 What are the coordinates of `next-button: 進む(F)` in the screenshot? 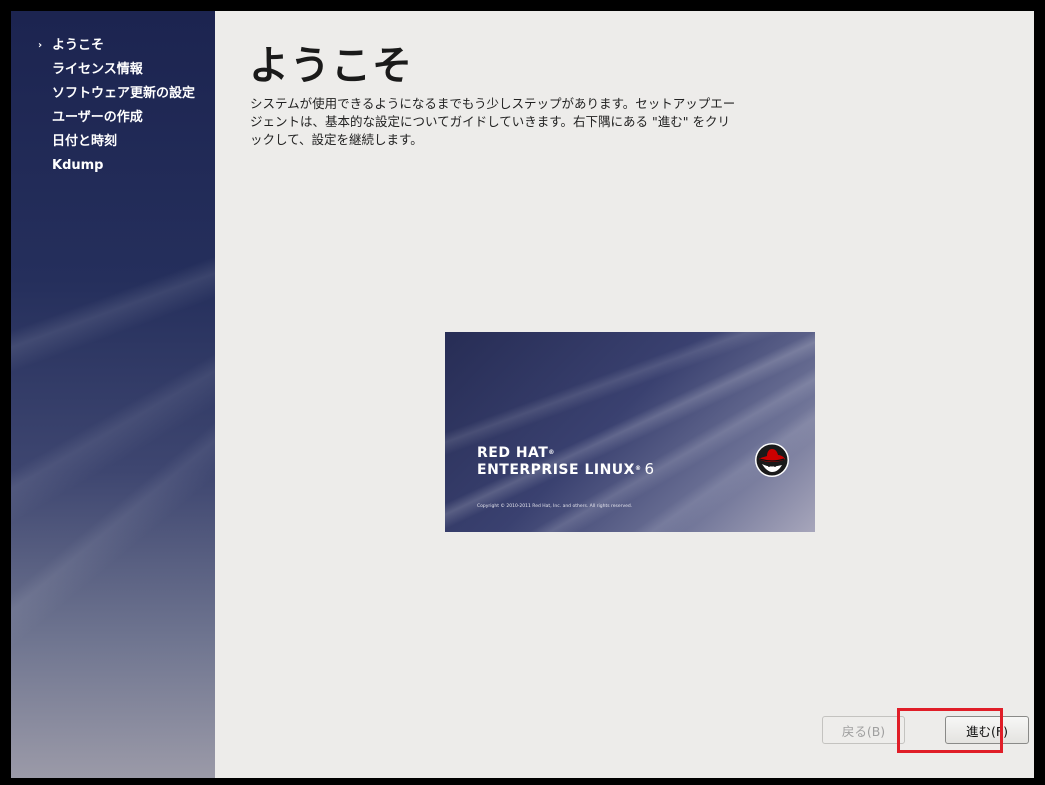 It's located at (987, 730).